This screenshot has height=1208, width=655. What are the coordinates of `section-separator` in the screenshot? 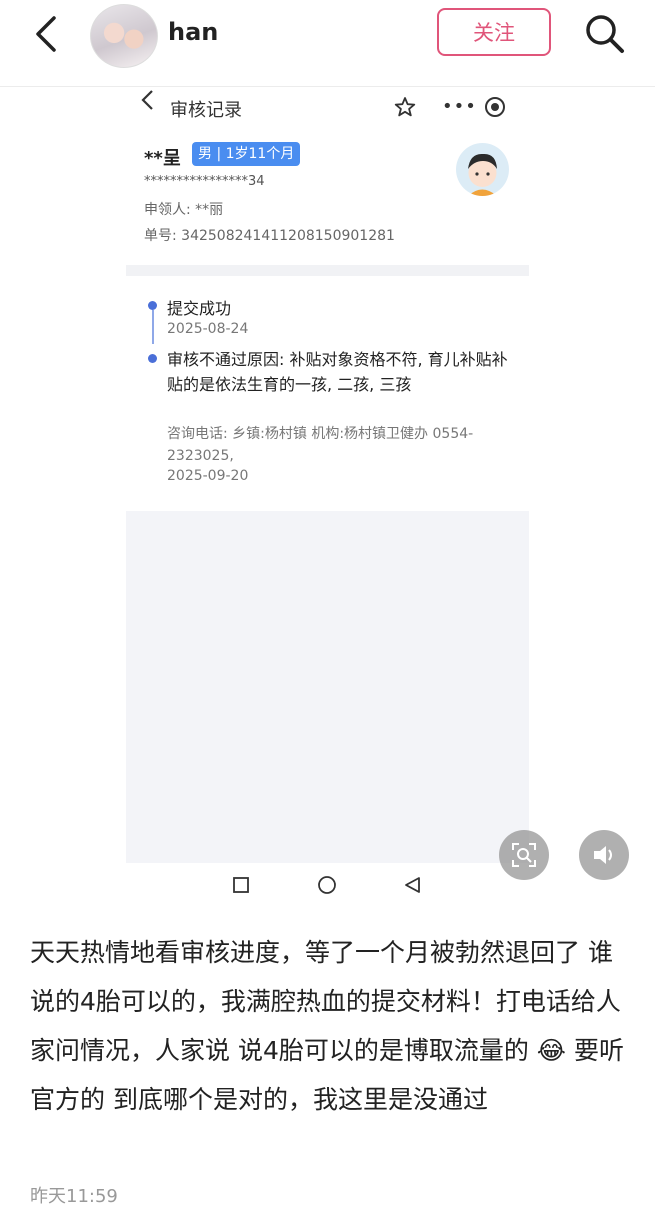 It's located at (327, 270).